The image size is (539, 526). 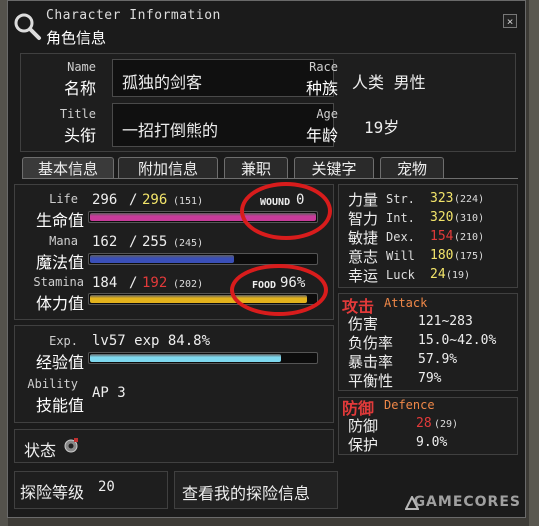 I want to click on exp-bar-fill, so click(x=186, y=358).